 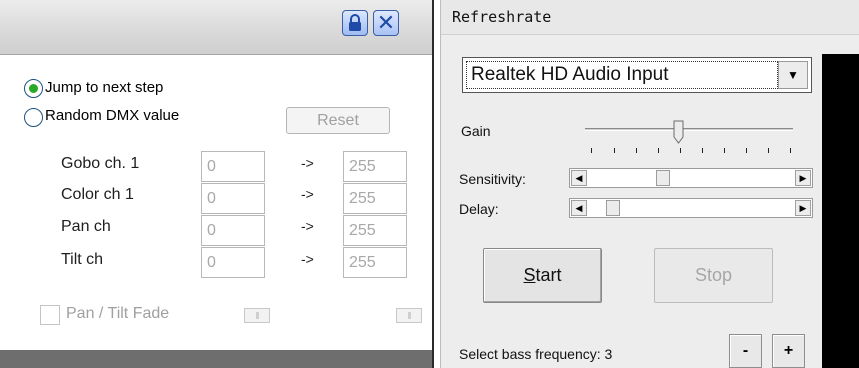 I want to click on sensitivity-scrollbar: ◀ ▶, so click(x=691, y=178).